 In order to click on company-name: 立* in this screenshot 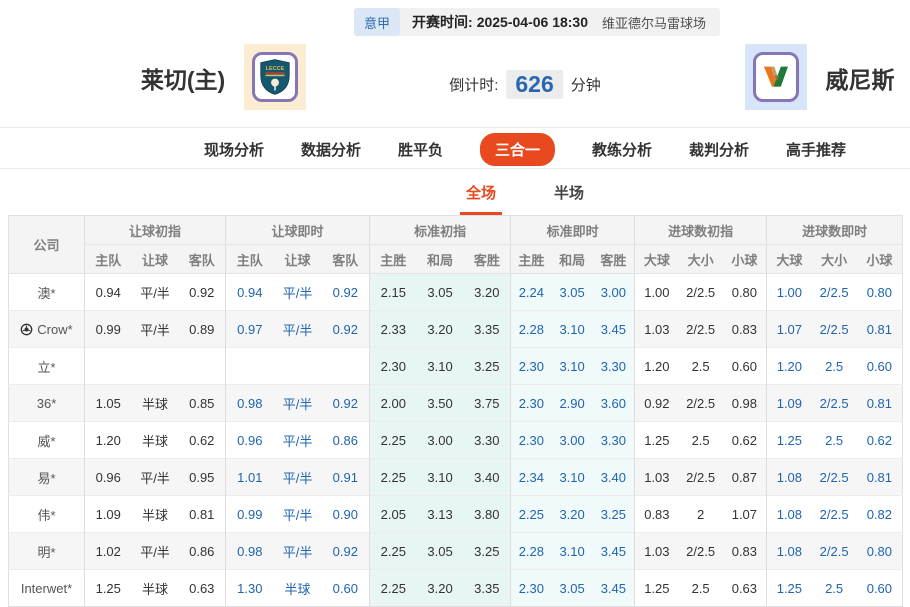, I will do `click(46, 367)`.